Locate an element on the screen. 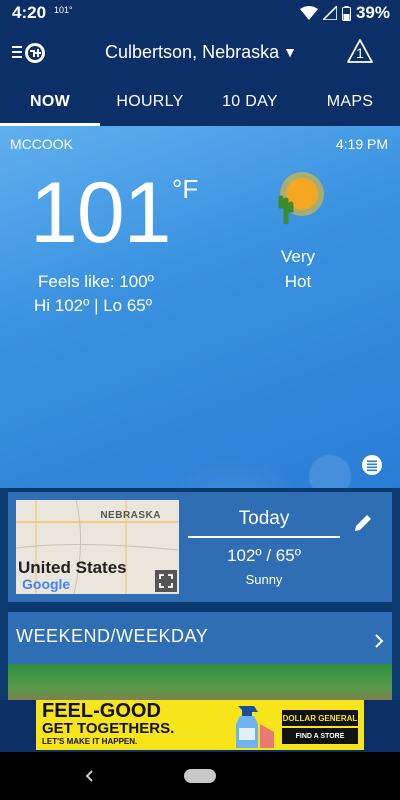 The height and width of the screenshot is (800, 400). map-country-label: United States is located at coordinates (72, 567).